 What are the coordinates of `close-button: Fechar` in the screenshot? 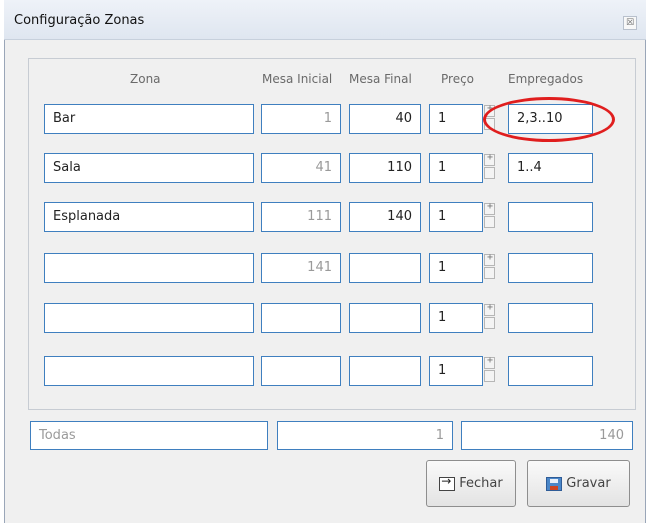 It's located at (471, 483).